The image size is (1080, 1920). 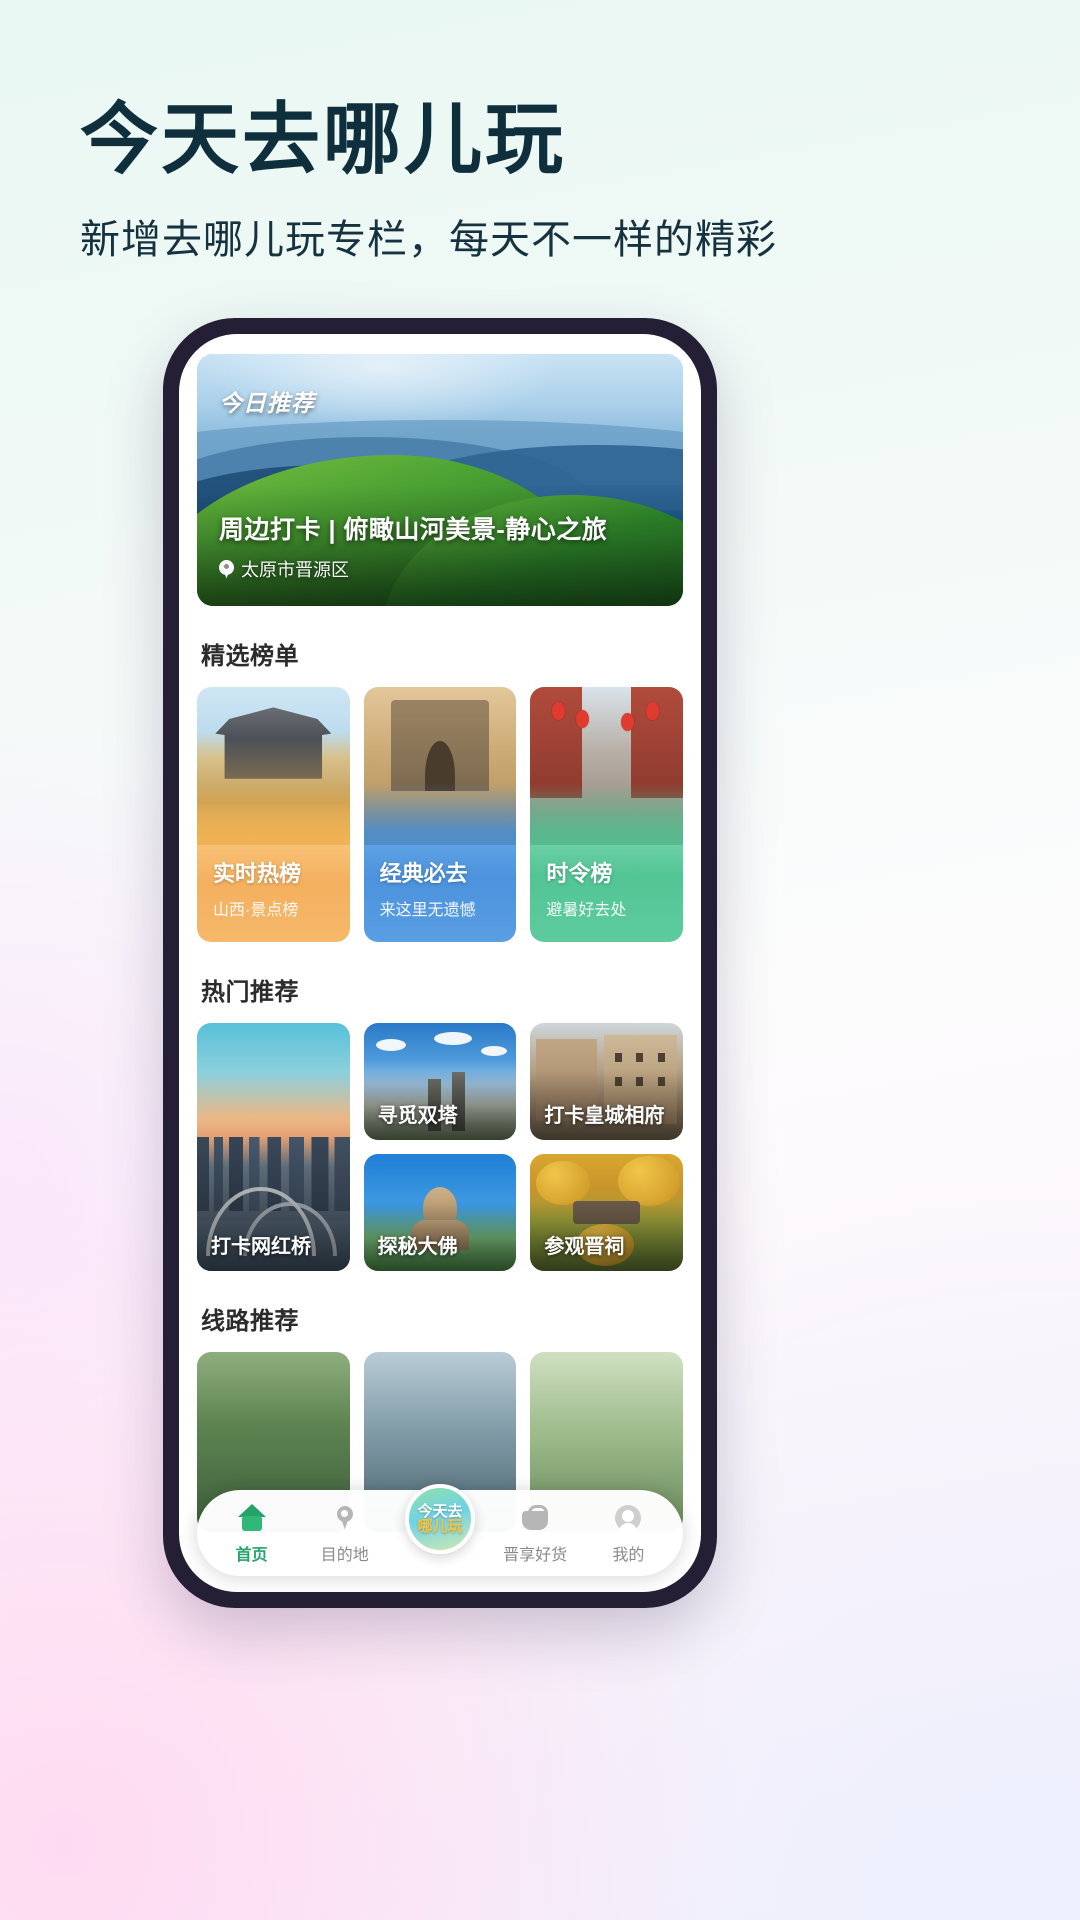 What do you see at coordinates (295, 570) in the screenshot?
I see `hero-location-label: 太原市晋源区` at bounding box center [295, 570].